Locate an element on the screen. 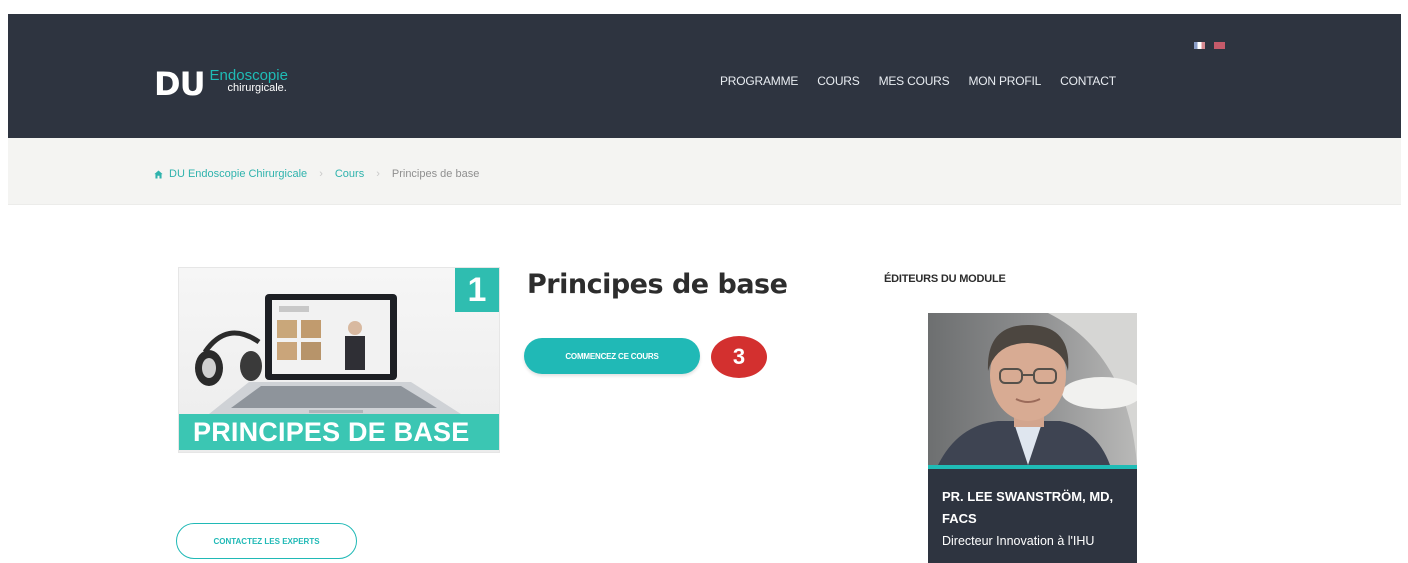 The image size is (1408, 563). english-flag-icon is located at coordinates (1219, 45).